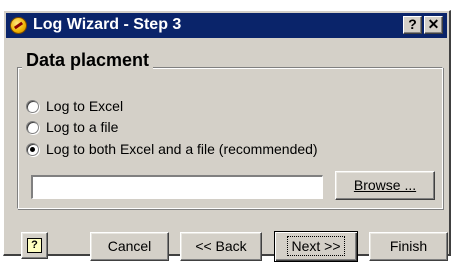 The width and height of the screenshot is (456, 262). What do you see at coordinates (88, 60) in the screenshot?
I see `group-title: Data placment` at bounding box center [88, 60].